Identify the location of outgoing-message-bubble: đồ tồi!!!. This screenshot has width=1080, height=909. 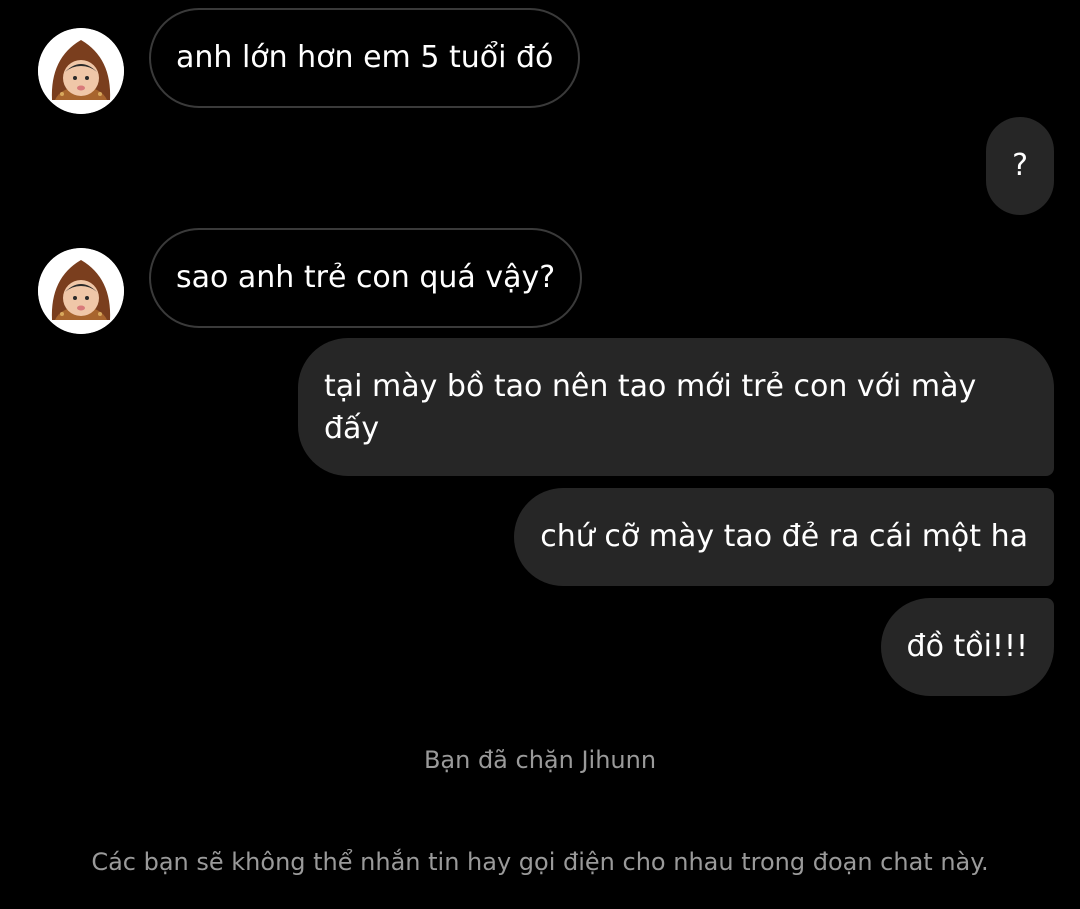
(967, 647).